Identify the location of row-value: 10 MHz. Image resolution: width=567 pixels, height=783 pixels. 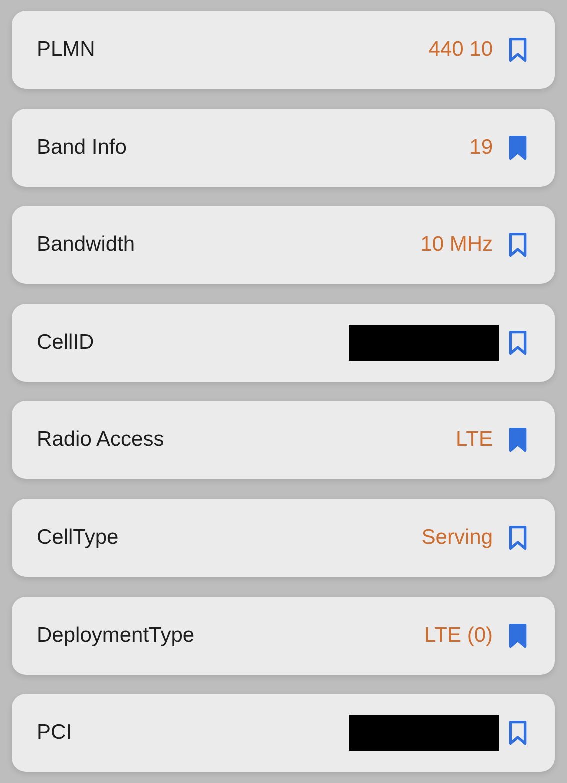
(456, 245).